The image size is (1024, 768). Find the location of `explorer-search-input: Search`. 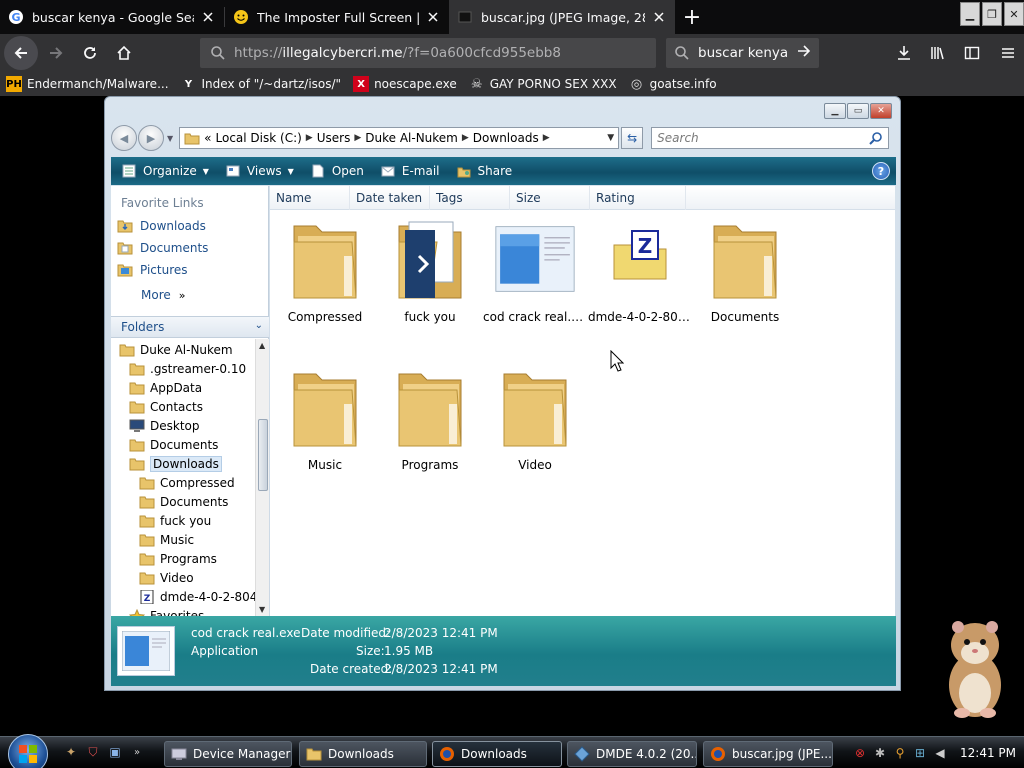

explorer-search-input: Search is located at coordinates (770, 138).